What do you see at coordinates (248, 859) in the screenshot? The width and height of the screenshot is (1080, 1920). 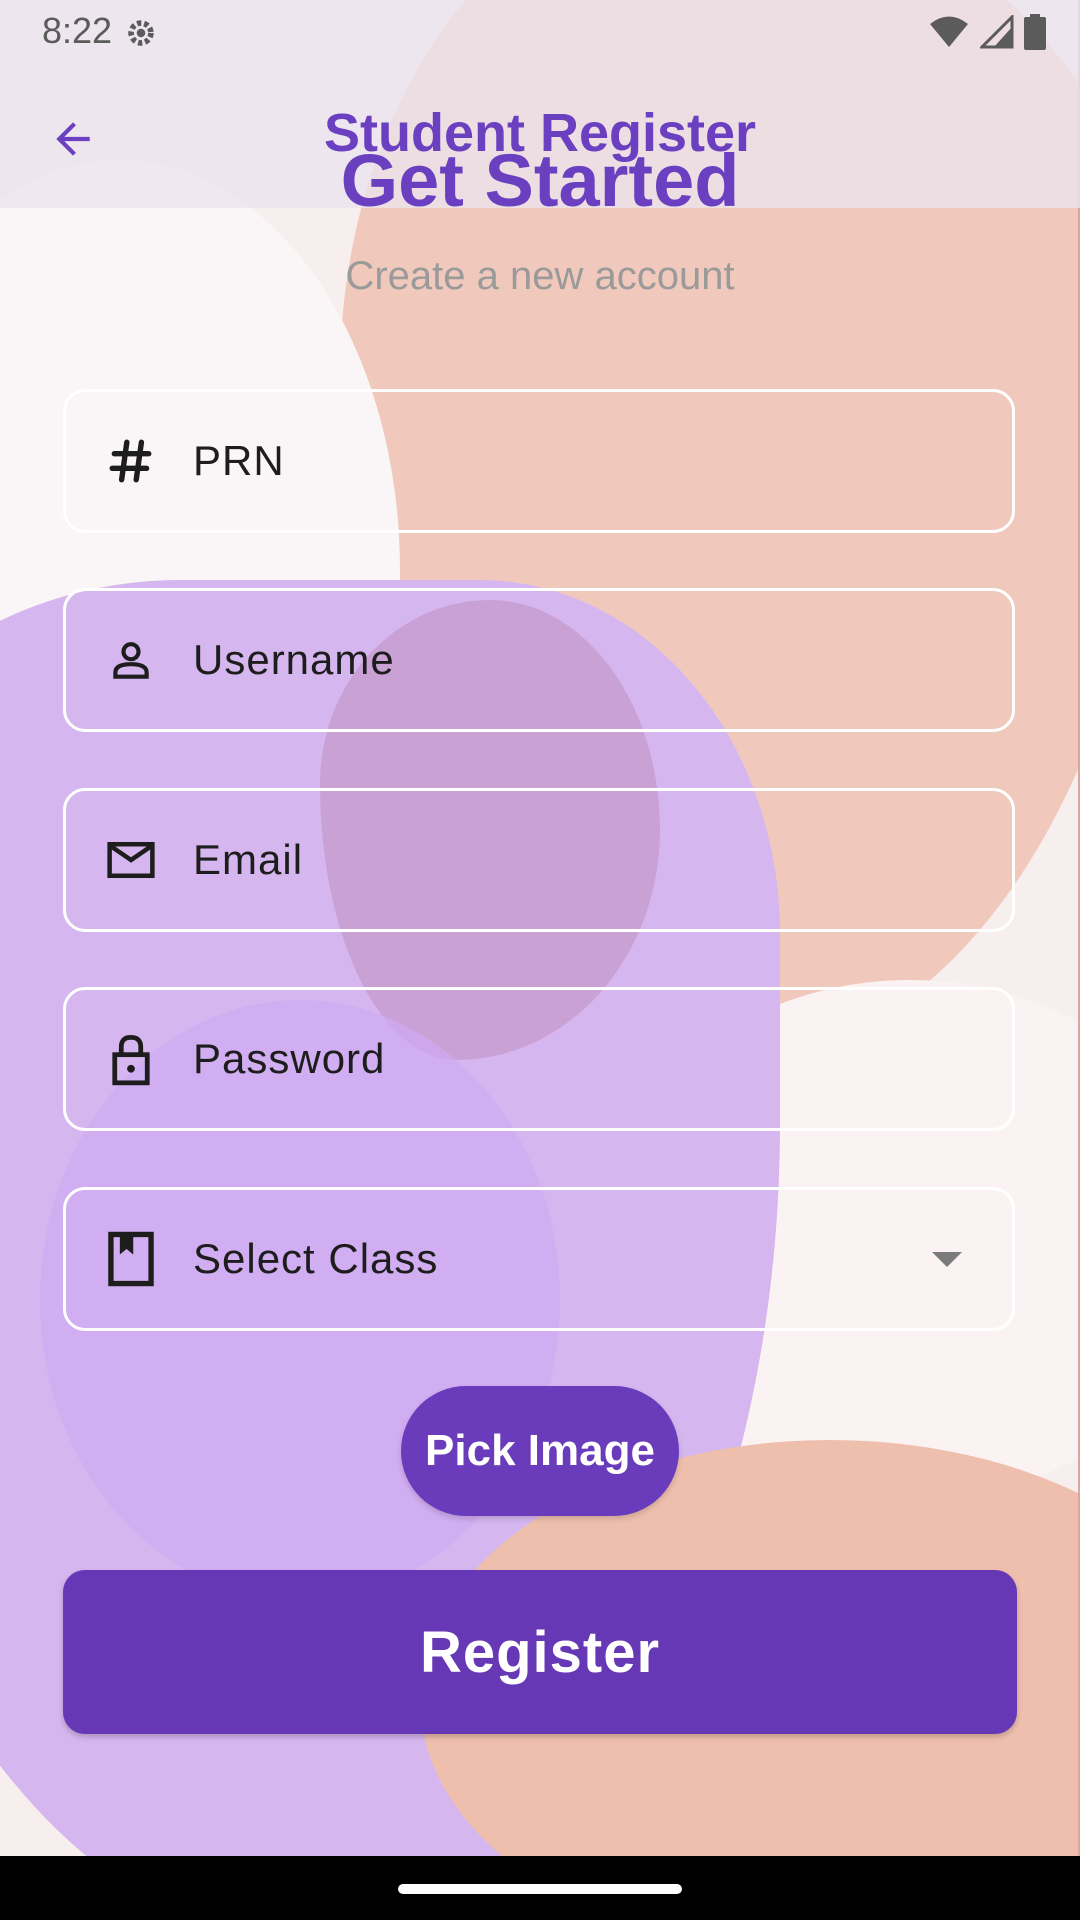 I see `email-field-label: Email` at bounding box center [248, 859].